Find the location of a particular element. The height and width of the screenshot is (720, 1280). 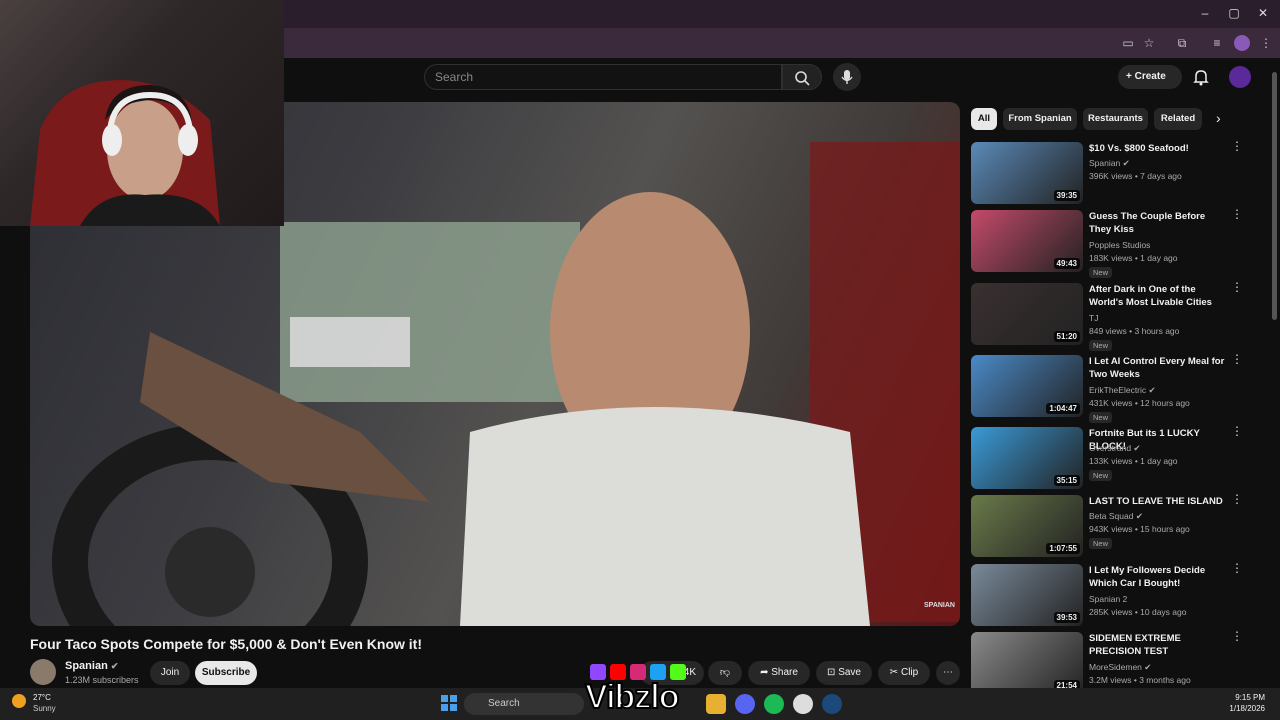

recommendation-meta: 285K views • 10 days ago is located at coordinates (1138, 612).